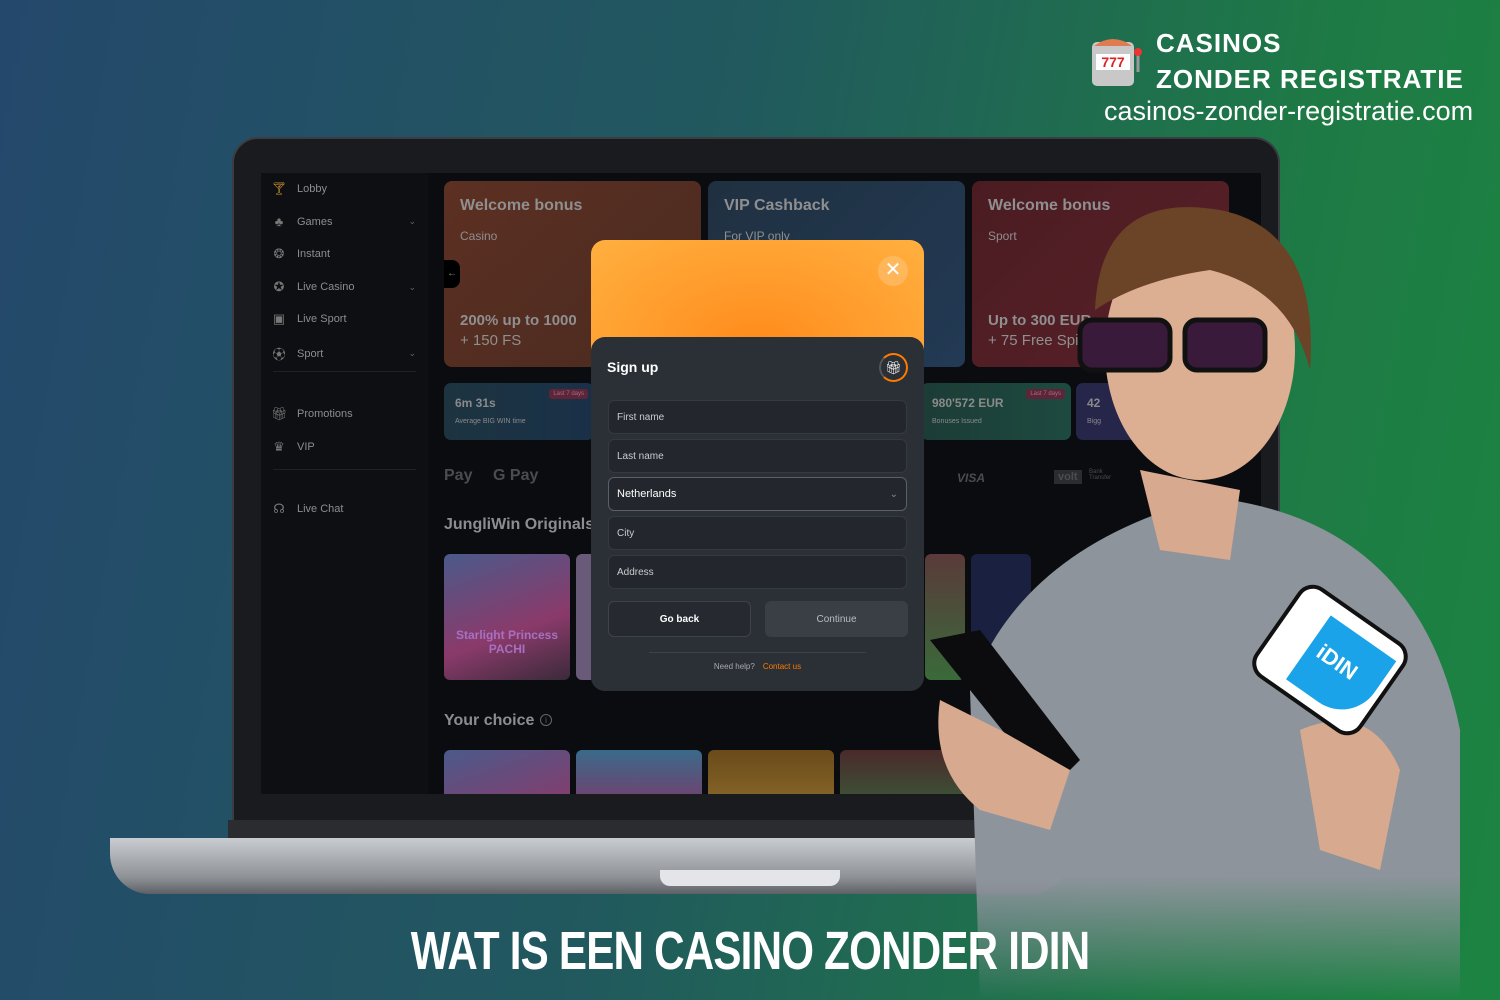  Describe the element at coordinates (326, 287) in the screenshot. I see `sidebar-item-label: Live Casino` at that location.